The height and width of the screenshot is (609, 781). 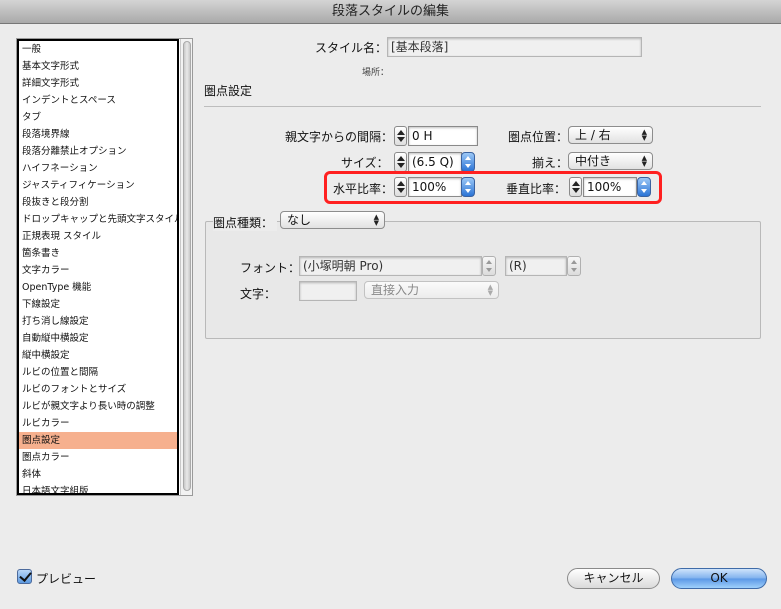 What do you see at coordinates (363, 189) in the screenshot?
I see `h-scale-label: 水平比率：` at bounding box center [363, 189].